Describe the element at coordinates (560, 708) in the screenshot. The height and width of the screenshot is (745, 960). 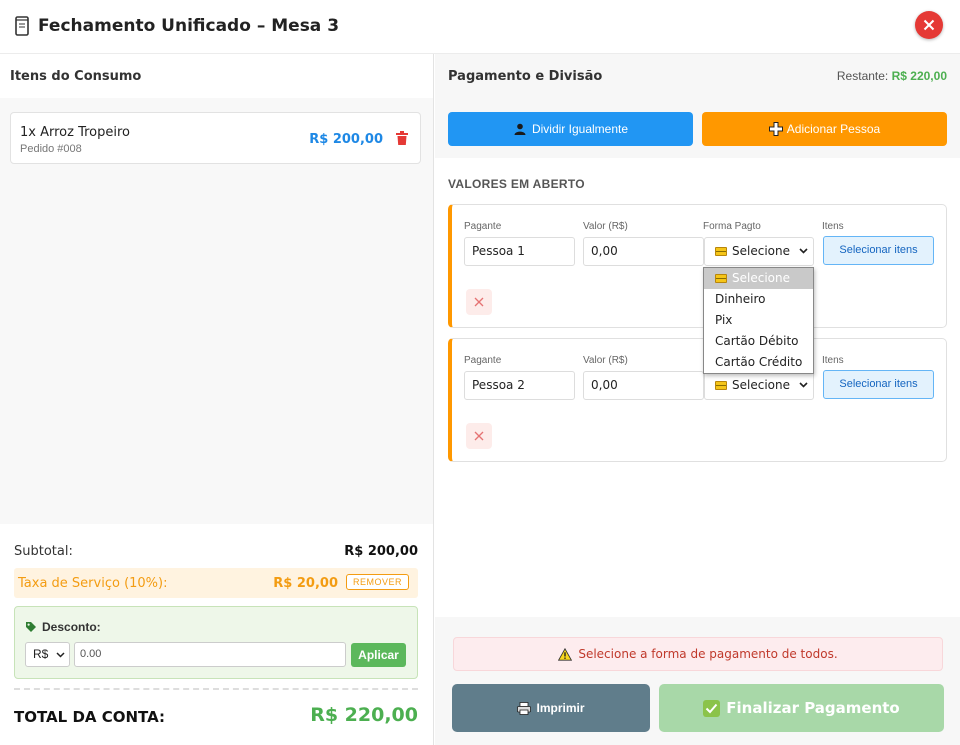
I see `print-label: Imprimir` at that location.